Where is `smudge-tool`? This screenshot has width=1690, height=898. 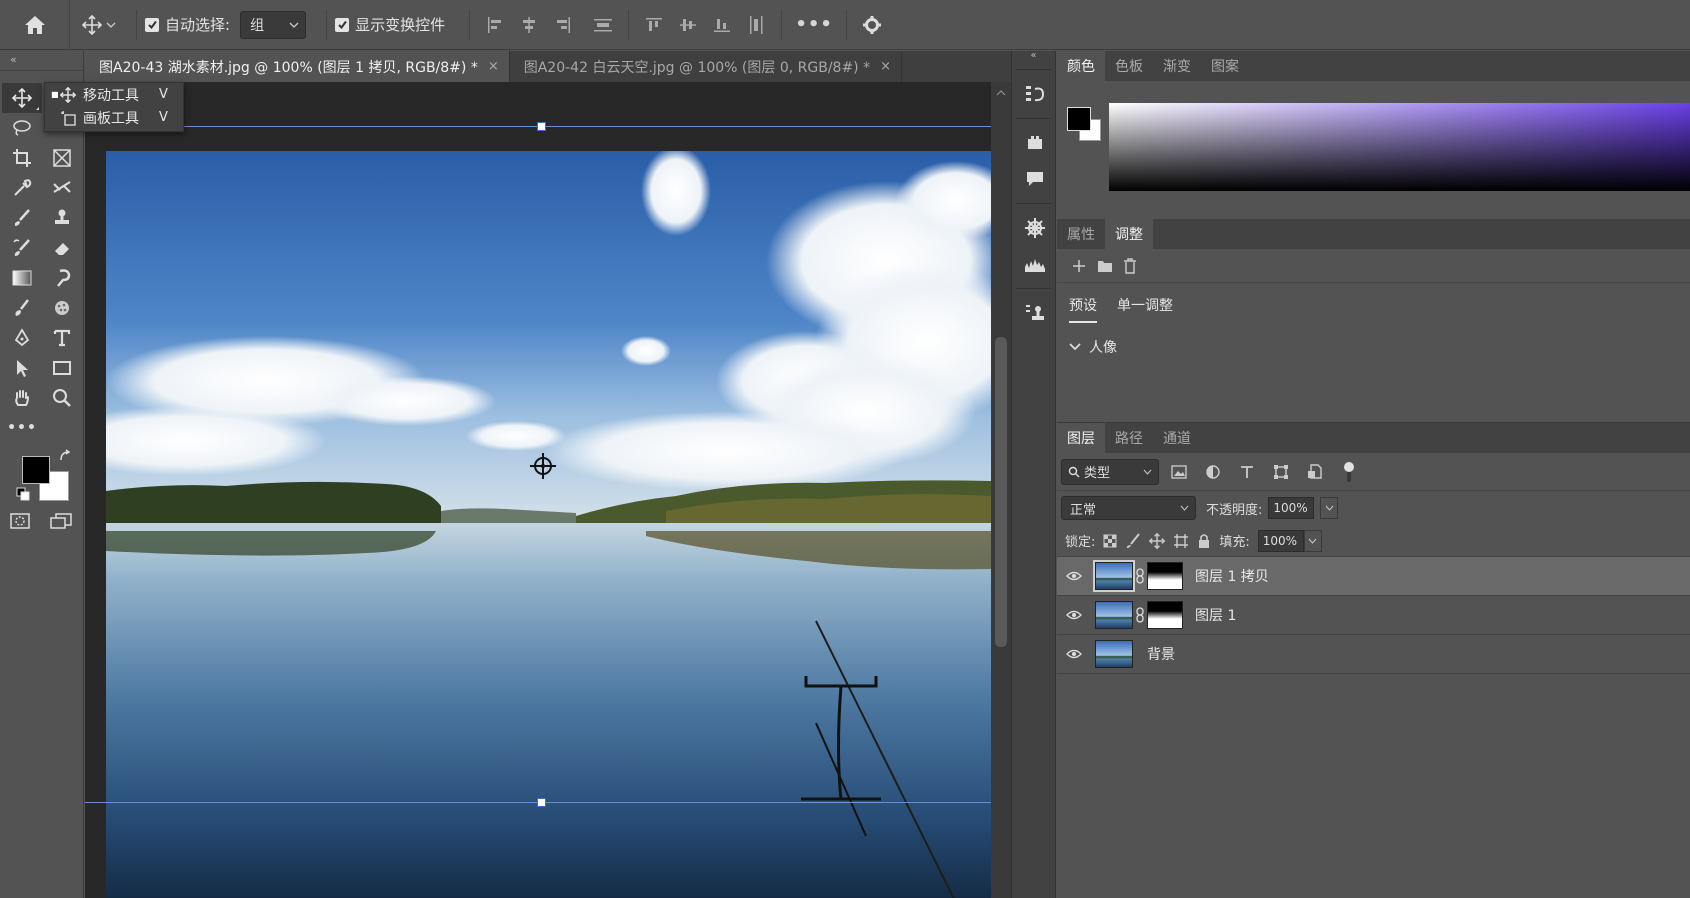
smudge-tool is located at coordinates (62, 278).